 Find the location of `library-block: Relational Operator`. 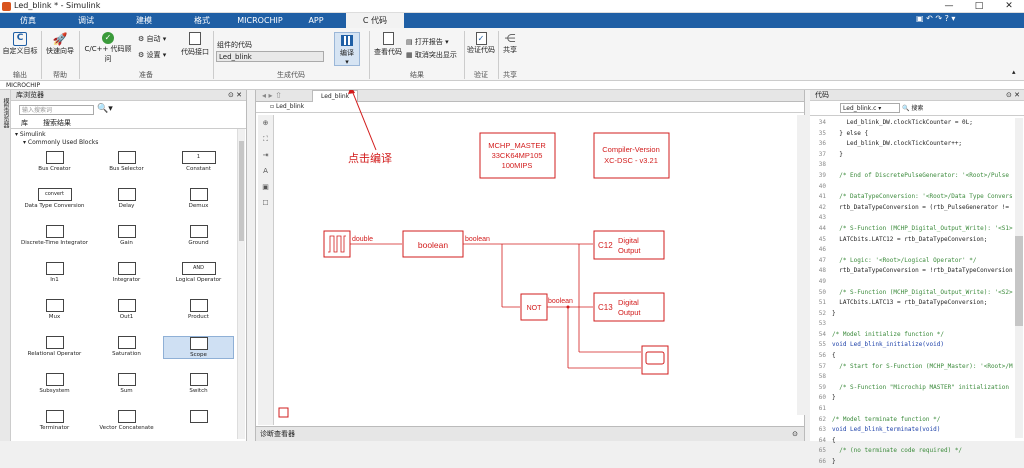

library-block: Relational Operator is located at coordinates (54, 346).